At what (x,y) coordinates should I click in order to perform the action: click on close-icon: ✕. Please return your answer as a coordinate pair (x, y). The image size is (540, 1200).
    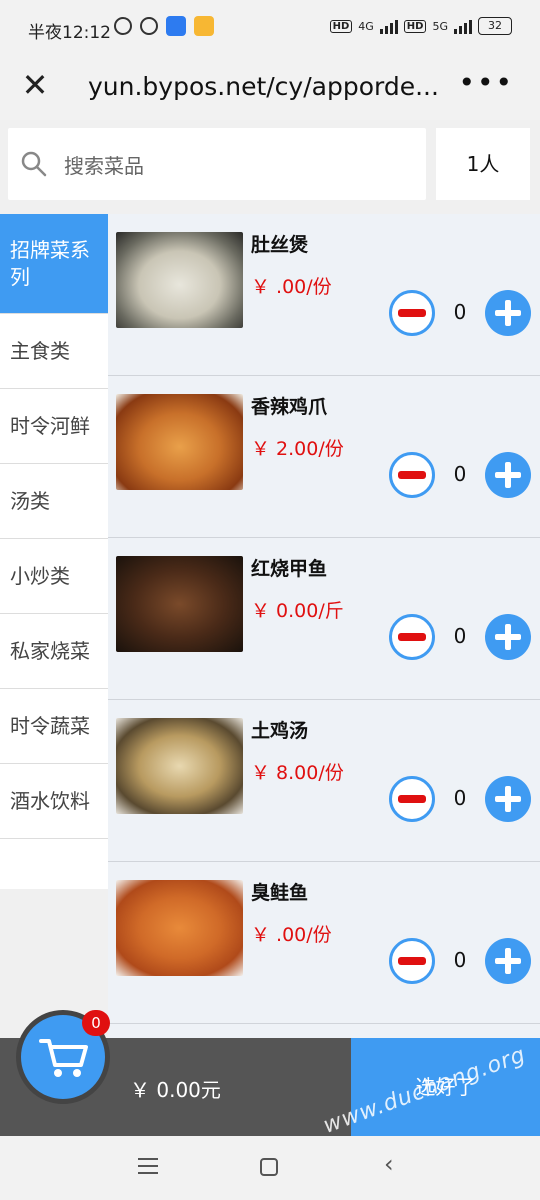
    Looking at the image, I should click on (35, 85).